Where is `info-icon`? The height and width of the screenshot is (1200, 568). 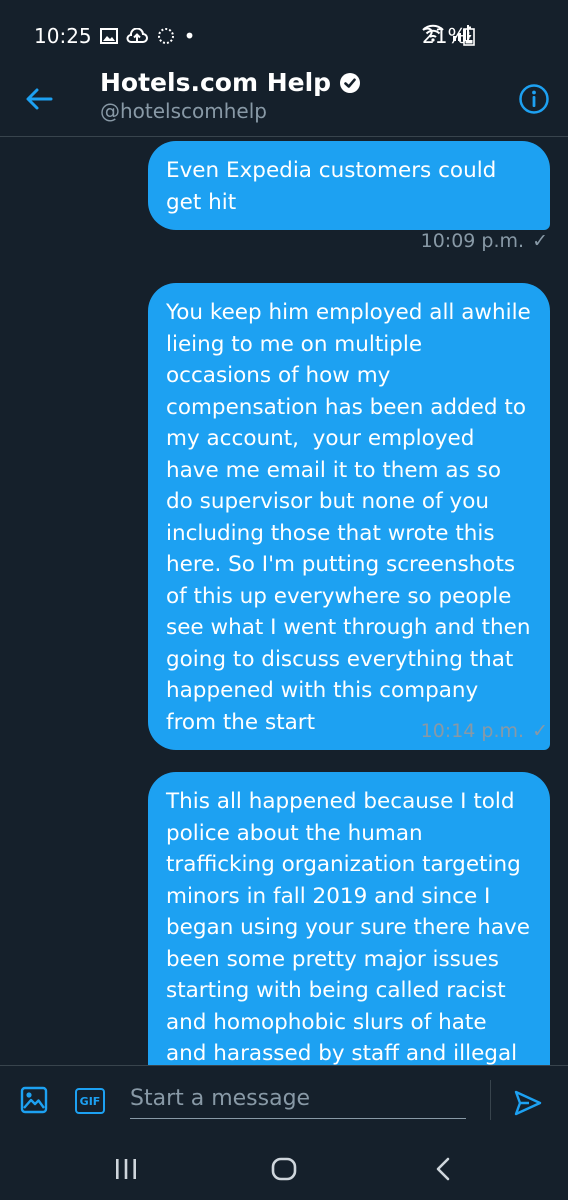
info-icon is located at coordinates (534, 99).